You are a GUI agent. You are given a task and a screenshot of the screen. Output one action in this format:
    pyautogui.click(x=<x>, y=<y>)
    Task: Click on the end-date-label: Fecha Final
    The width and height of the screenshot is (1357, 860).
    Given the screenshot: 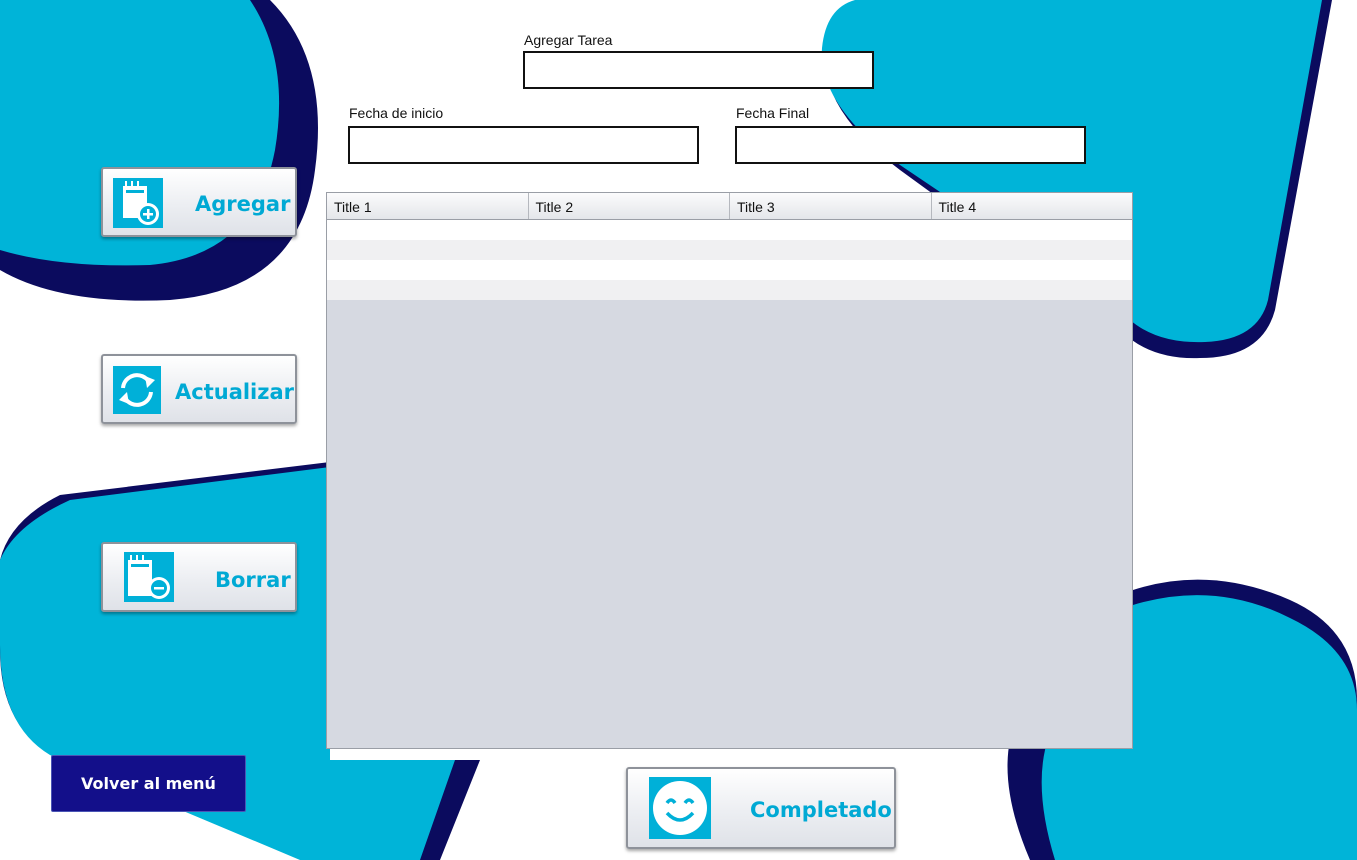 What is the action you would take?
    pyautogui.click(x=773, y=113)
    